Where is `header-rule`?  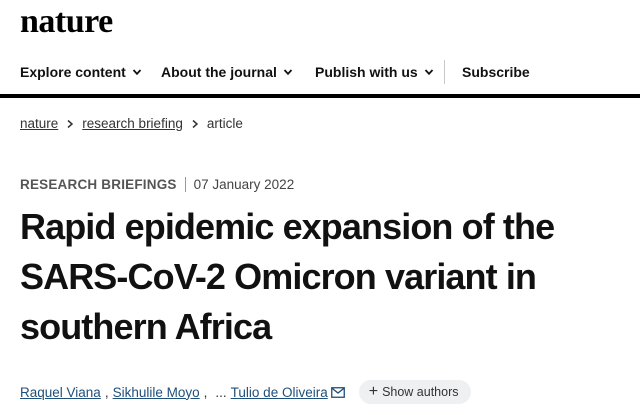 header-rule is located at coordinates (320, 96).